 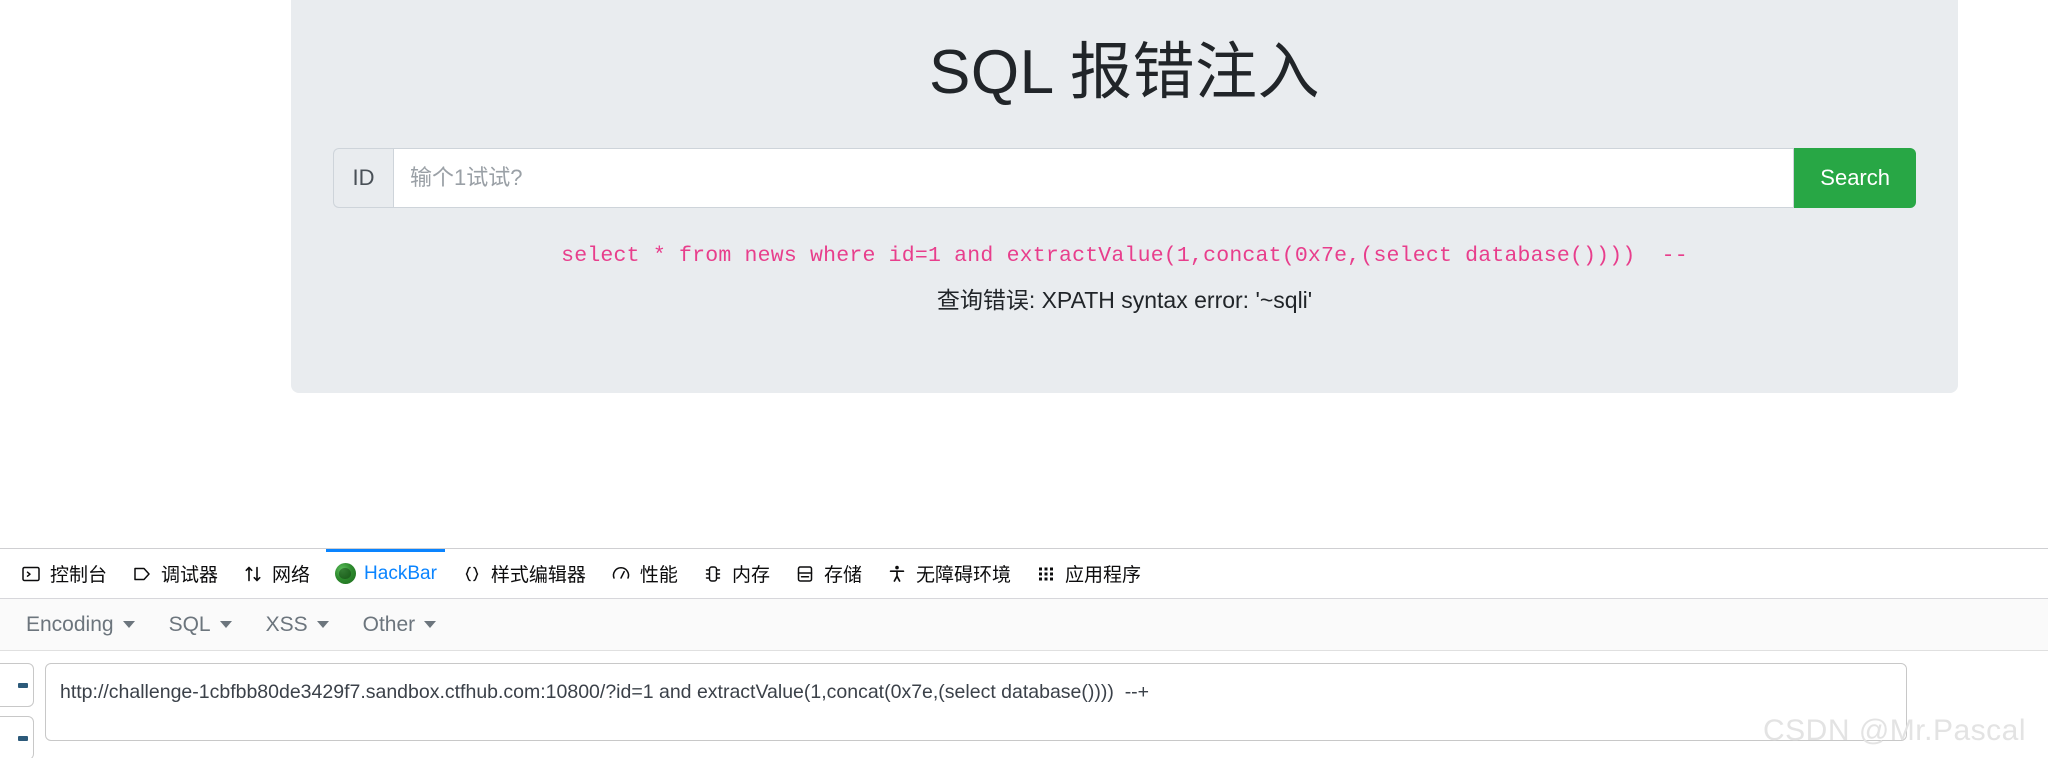 I want to click on devtools-tab-label: 调试器, so click(x=190, y=575).